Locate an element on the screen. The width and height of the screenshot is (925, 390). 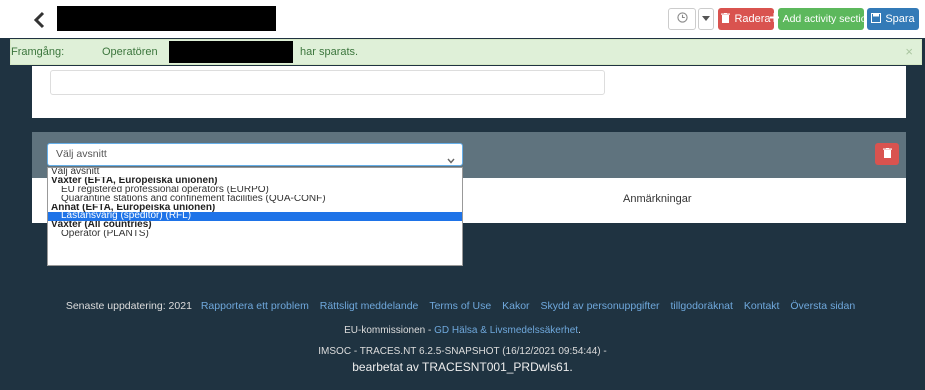
footer-link-credits: tillgodoräknat is located at coordinates (701, 306).